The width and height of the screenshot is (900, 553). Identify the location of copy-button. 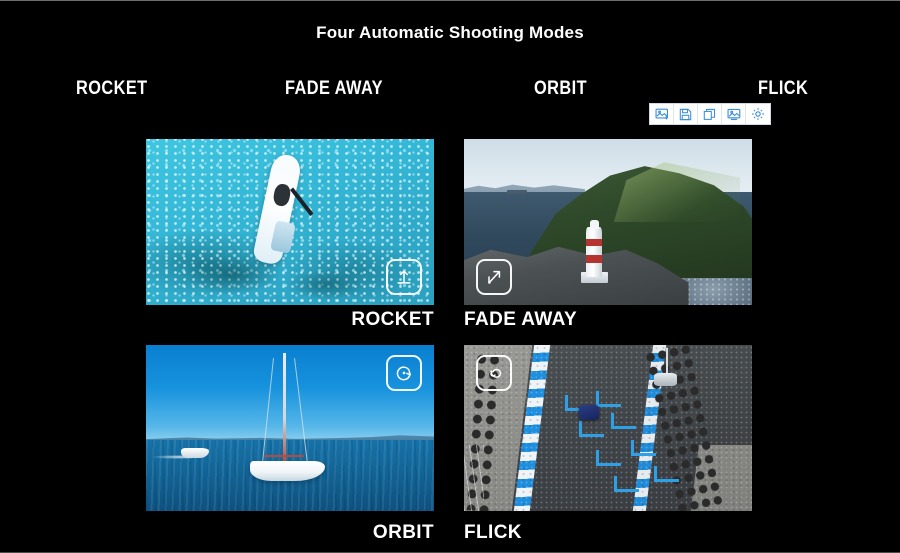
(710, 114).